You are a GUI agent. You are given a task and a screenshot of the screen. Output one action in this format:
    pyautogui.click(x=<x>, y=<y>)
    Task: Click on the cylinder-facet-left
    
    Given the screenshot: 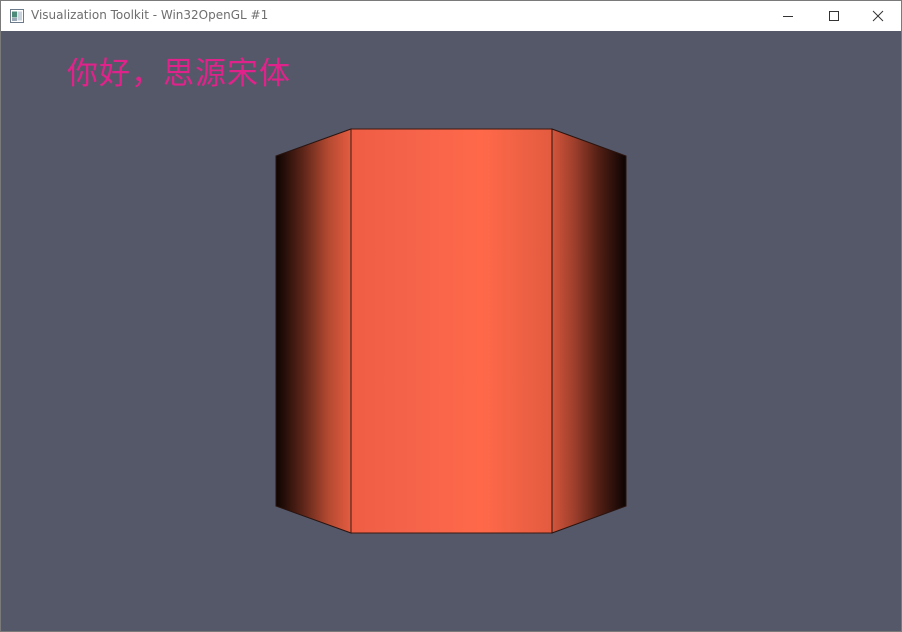 What is the action you would take?
    pyautogui.click(x=313, y=331)
    